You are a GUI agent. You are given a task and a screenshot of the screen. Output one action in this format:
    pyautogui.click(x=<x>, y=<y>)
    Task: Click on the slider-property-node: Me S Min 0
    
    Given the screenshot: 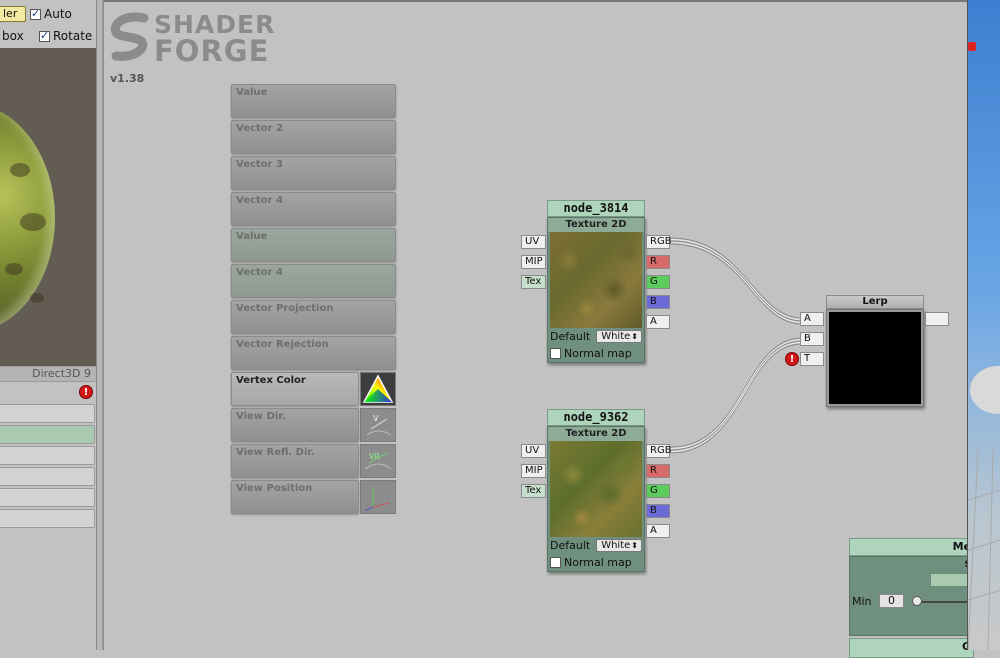 What is the action you would take?
    pyautogui.click(x=914, y=587)
    